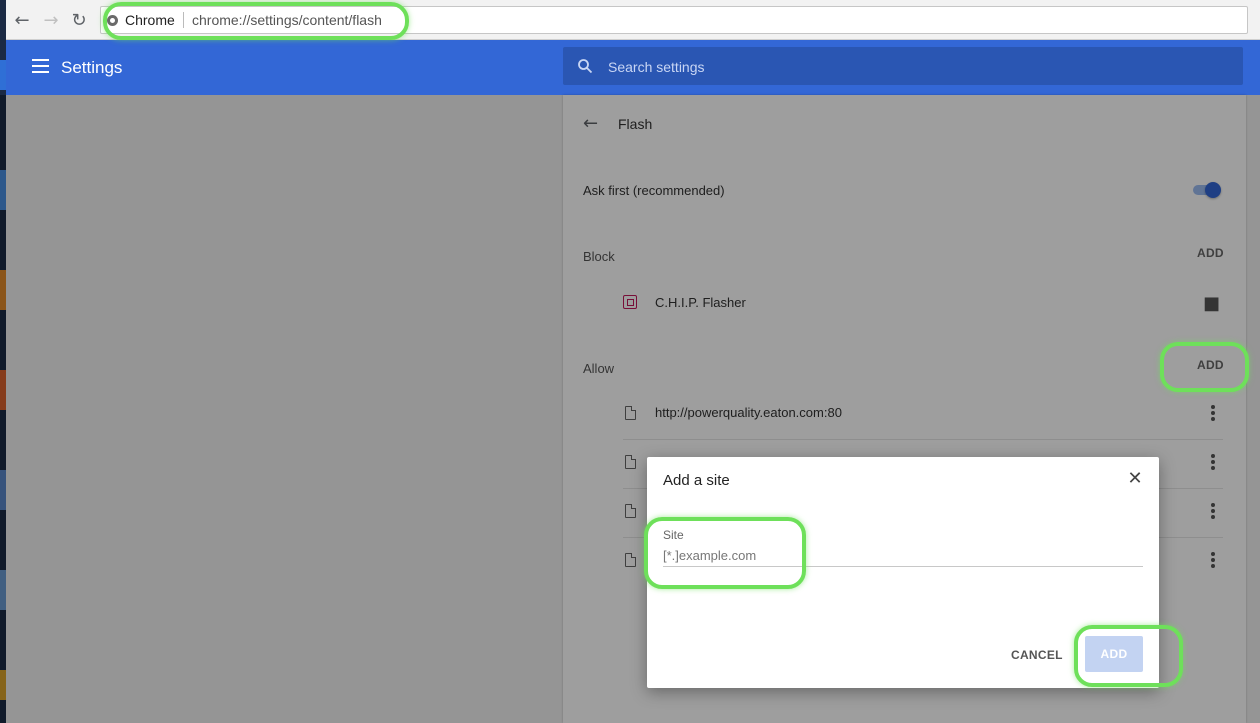  Describe the element at coordinates (1135, 479) in the screenshot. I see `close-icon: ✕` at that location.